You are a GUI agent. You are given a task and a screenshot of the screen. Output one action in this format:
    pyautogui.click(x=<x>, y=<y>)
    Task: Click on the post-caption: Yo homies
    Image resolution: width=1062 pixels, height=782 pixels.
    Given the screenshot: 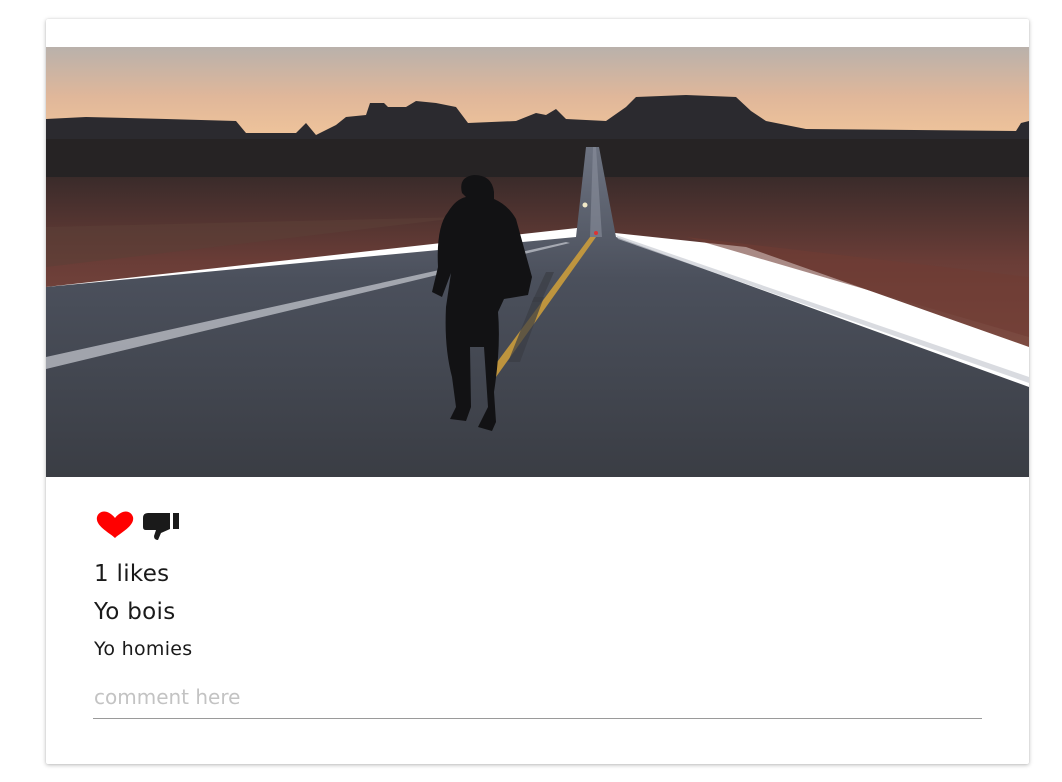 What is the action you would take?
    pyautogui.click(x=143, y=649)
    